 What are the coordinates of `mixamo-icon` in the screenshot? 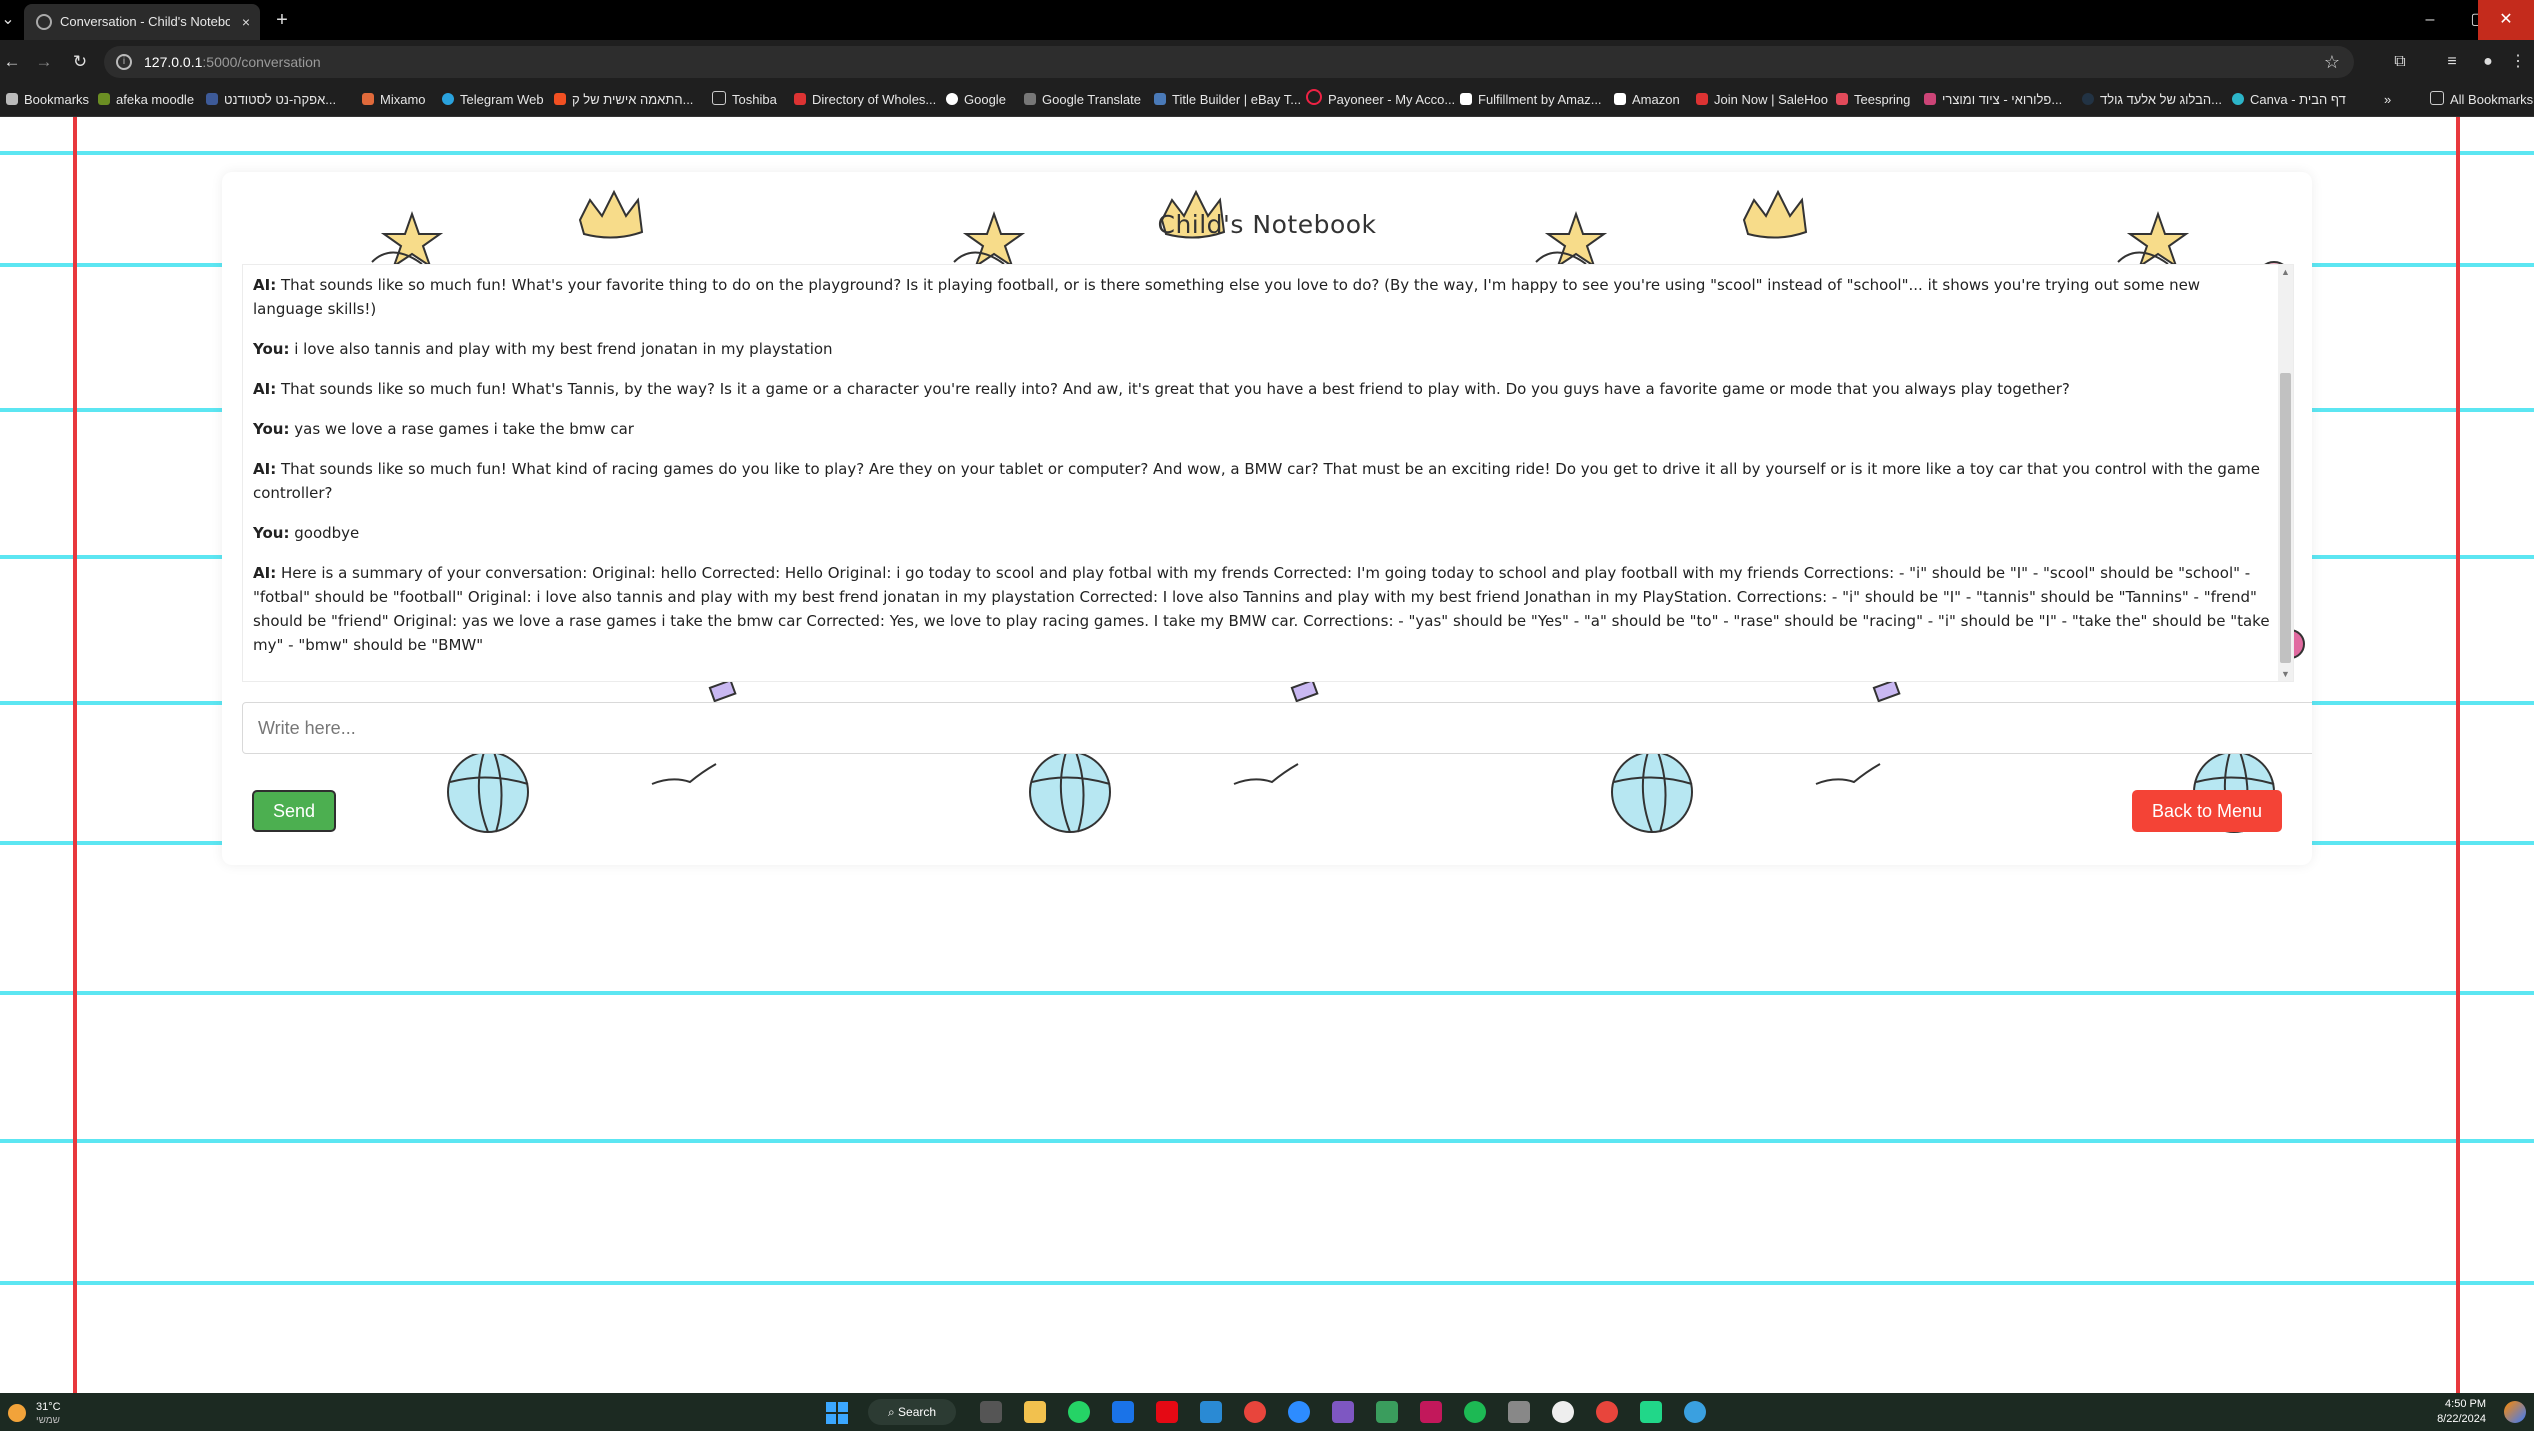 It's located at (368, 99).